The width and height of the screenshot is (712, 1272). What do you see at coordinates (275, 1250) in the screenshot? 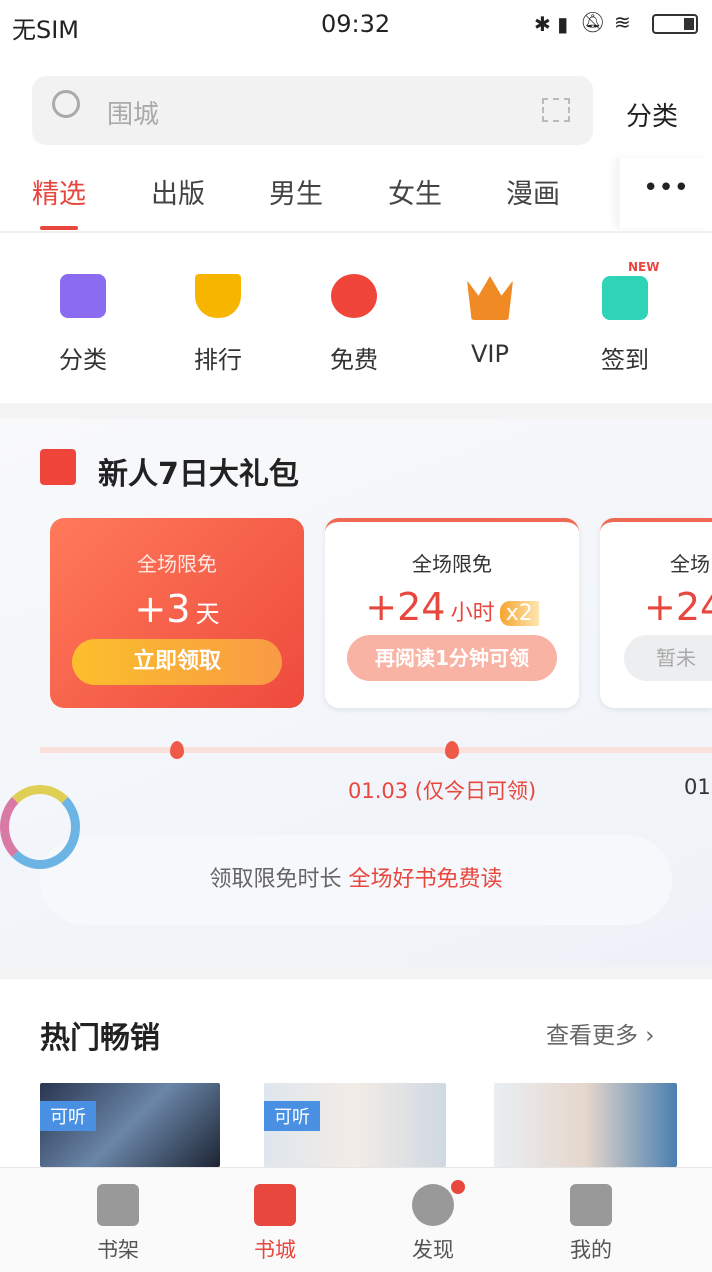
I see `nav-label: 书城` at bounding box center [275, 1250].